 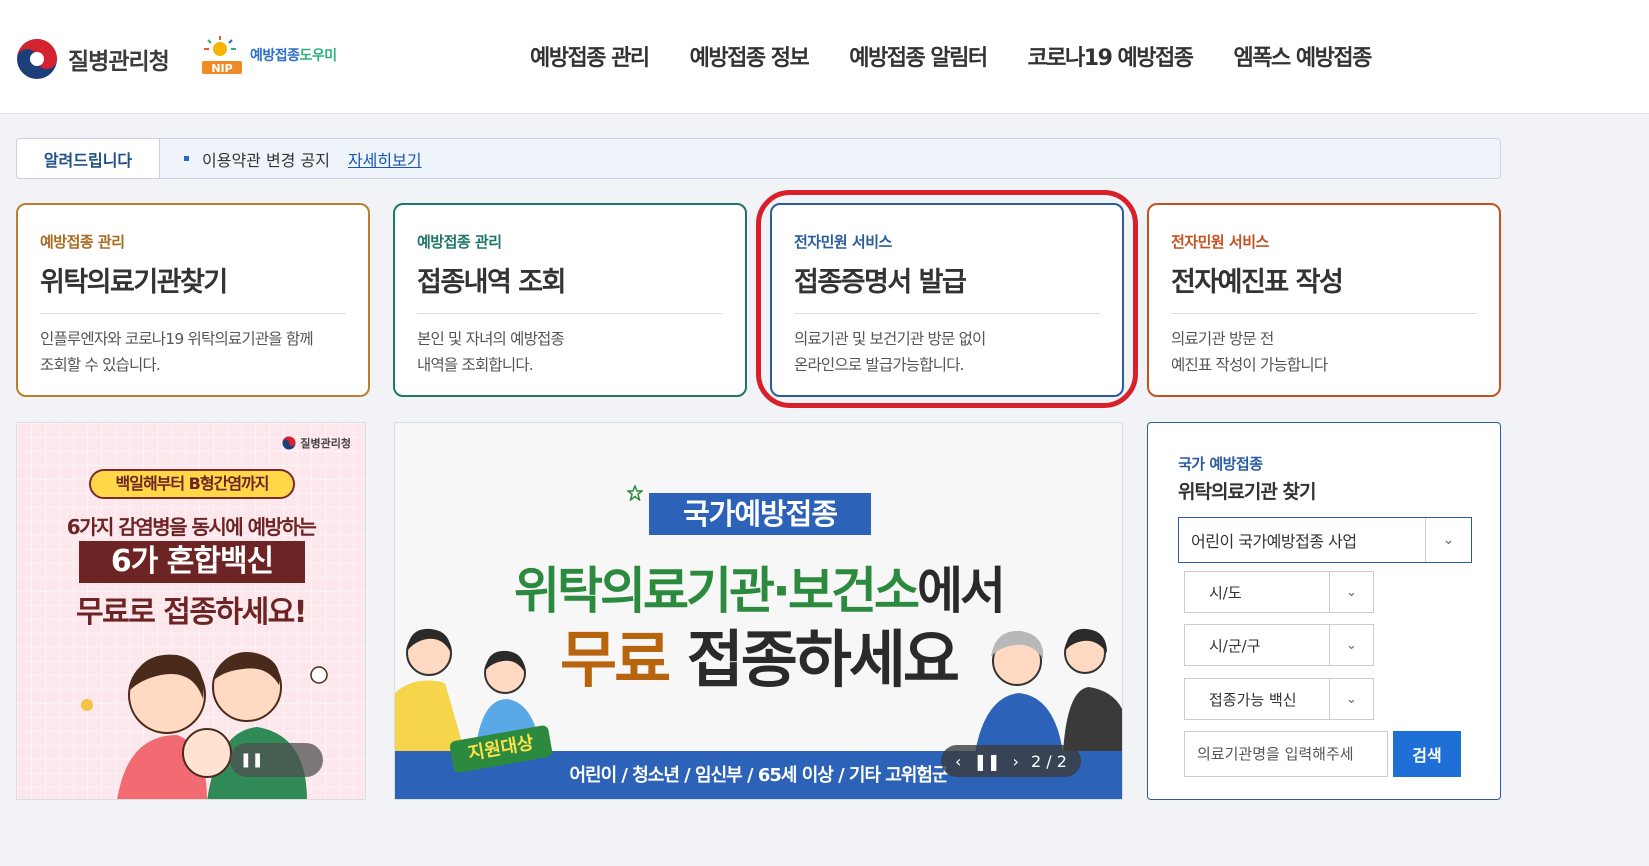 I want to click on svg-text: NIP, so click(x=221, y=68).